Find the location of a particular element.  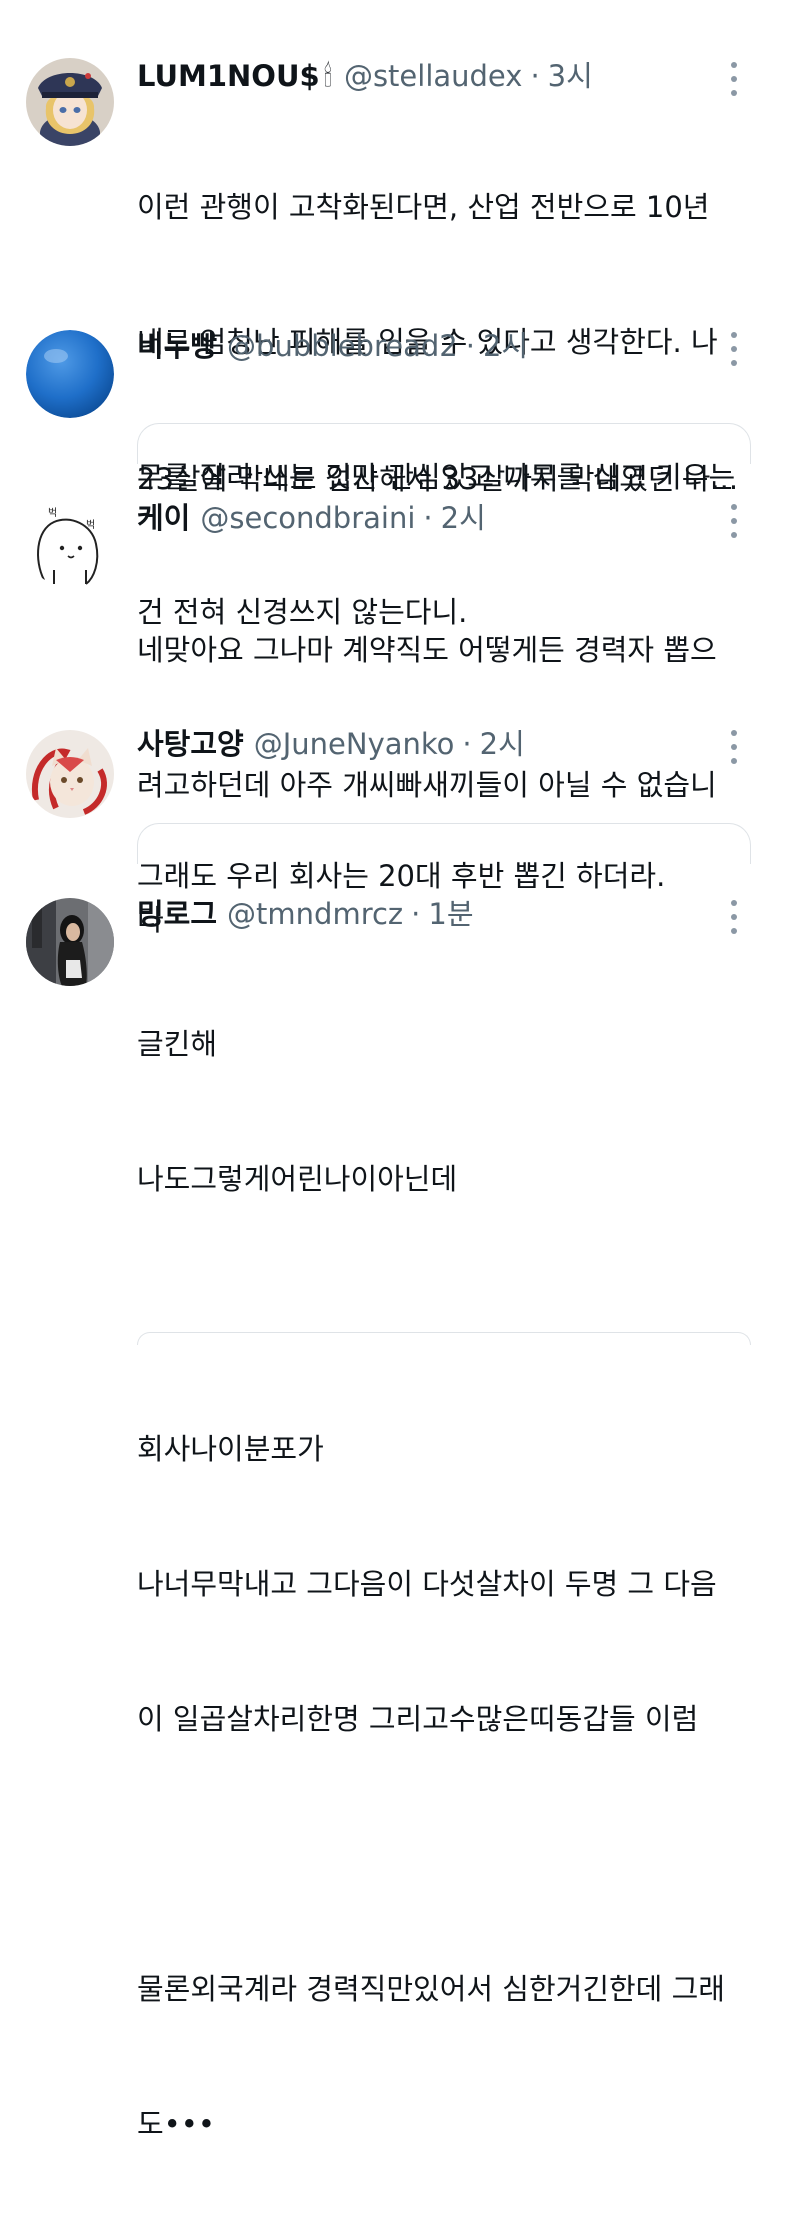

display-name: 비누빵 is located at coordinates (177, 346).